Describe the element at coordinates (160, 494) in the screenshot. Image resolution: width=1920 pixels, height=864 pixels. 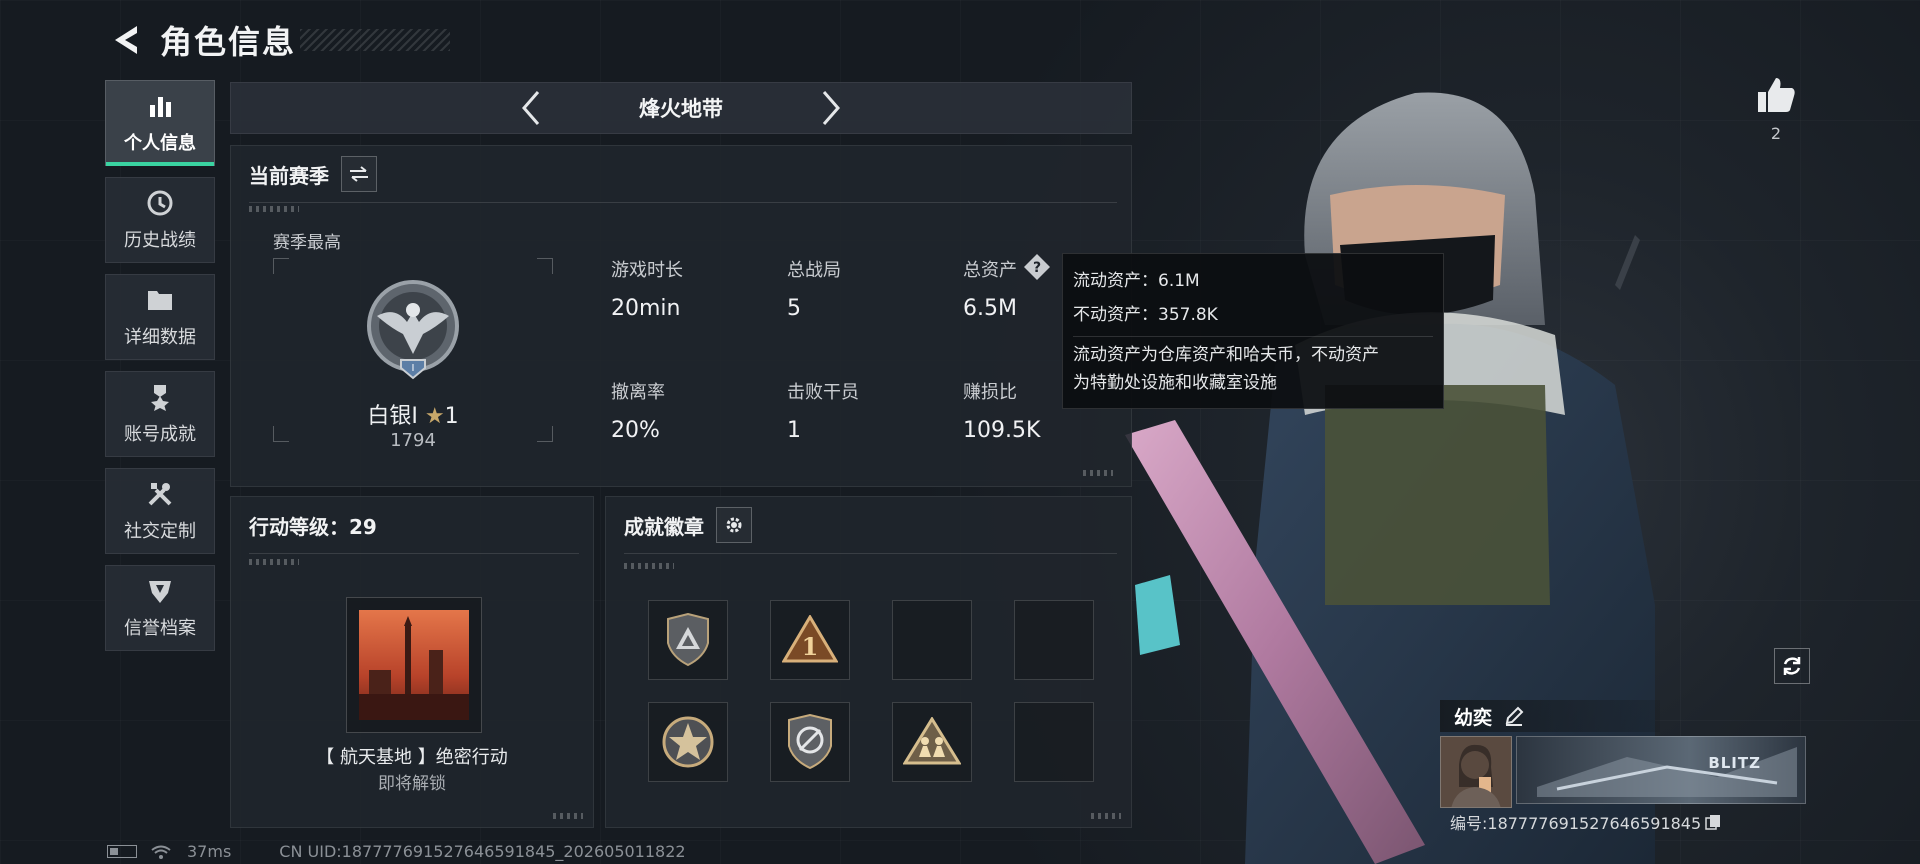
I see `tools-icon` at that location.